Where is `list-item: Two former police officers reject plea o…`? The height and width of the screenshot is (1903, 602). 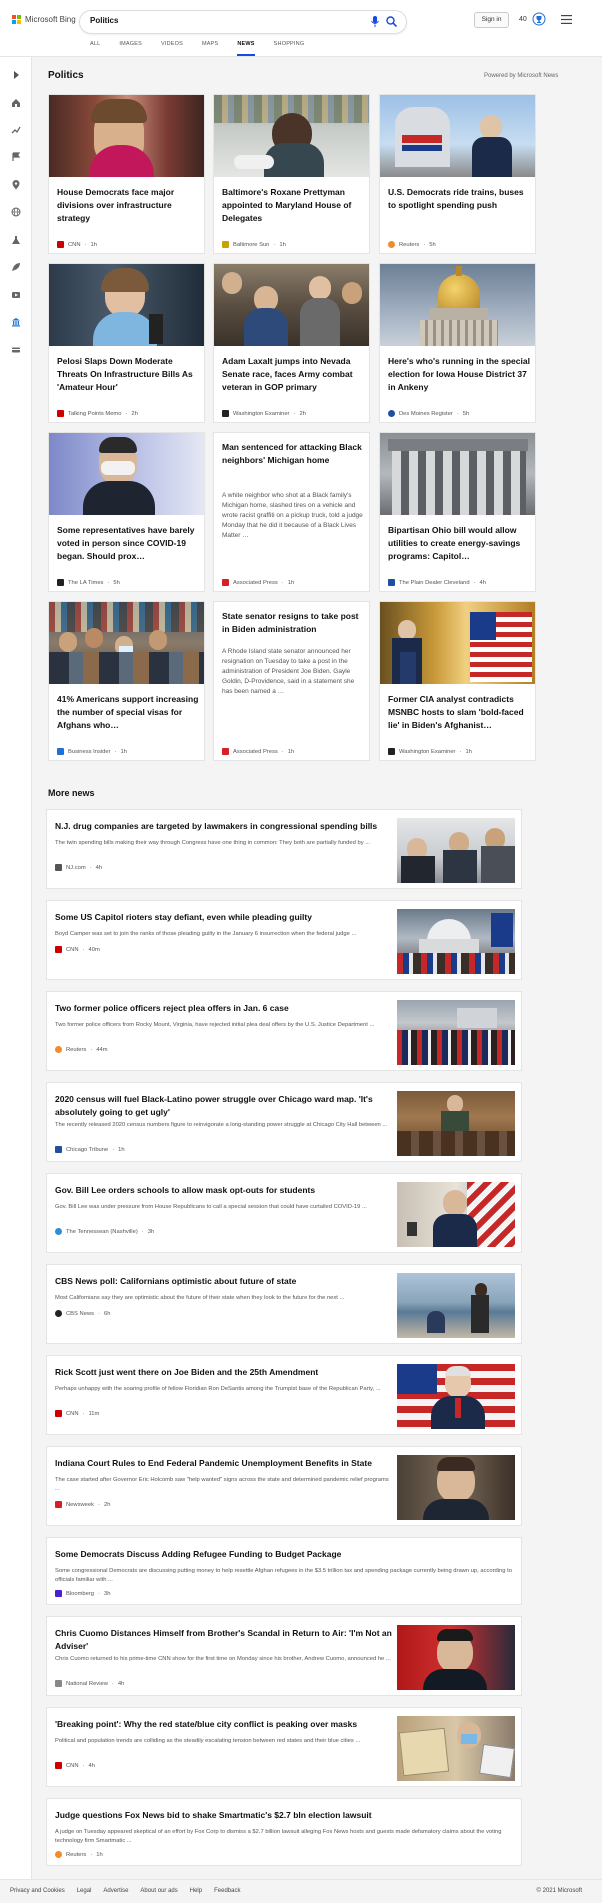 list-item: Two former police officers reject plea o… is located at coordinates (284, 1031).